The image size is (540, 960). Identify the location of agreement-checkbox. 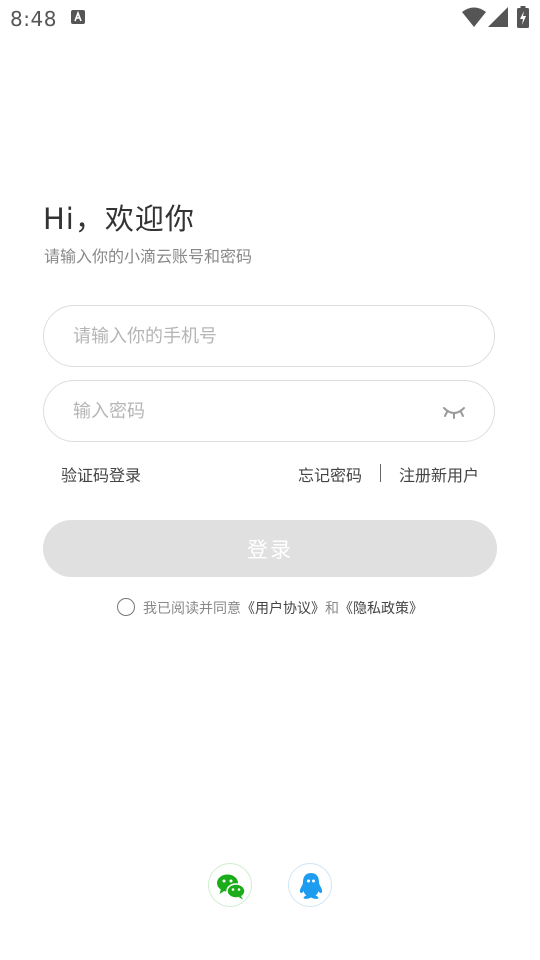
(126, 607).